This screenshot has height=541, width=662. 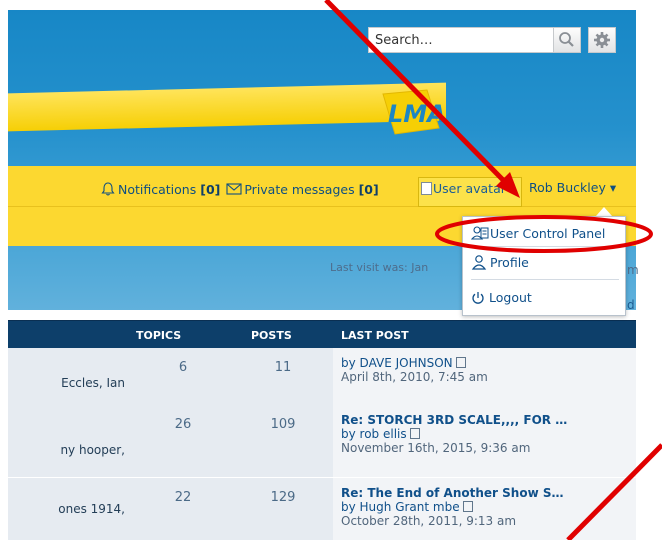 What do you see at coordinates (436, 448) in the screenshot?
I see `last-post-date: November 16th, 2015, 9:36 am` at bounding box center [436, 448].